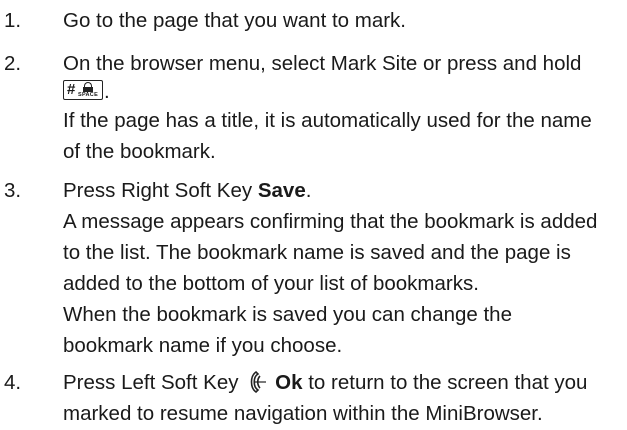 This screenshot has height=430, width=627. Describe the element at coordinates (13, 190) in the screenshot. I see `step-number: 3.` at that location.